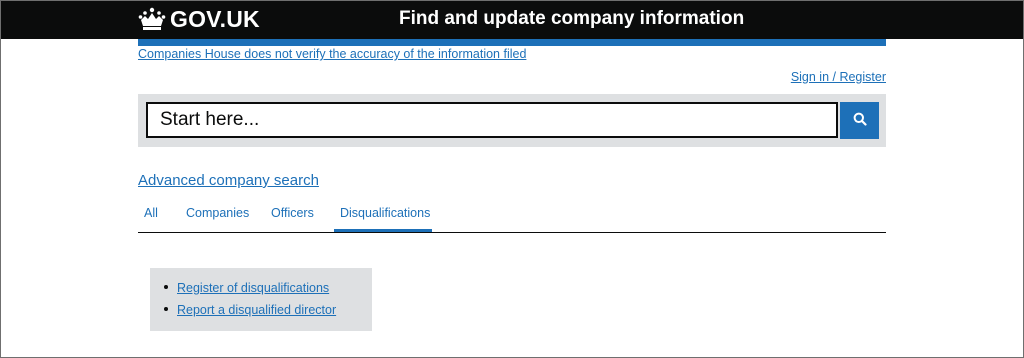 This screenshot has height=358, width=1024. What do you see at coordinates (492, 120) in the screenshot?
I see `search-input` at bounding box center [492, 120].